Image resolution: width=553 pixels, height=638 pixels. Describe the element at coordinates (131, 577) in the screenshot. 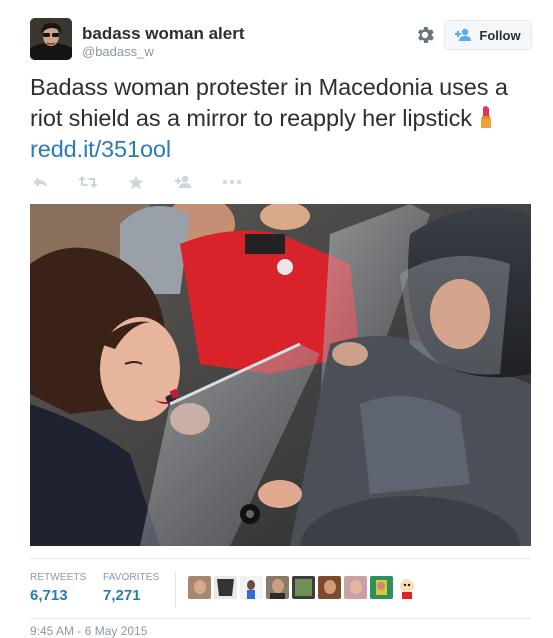

I see `favorites-label: FAVORITES` at that location.